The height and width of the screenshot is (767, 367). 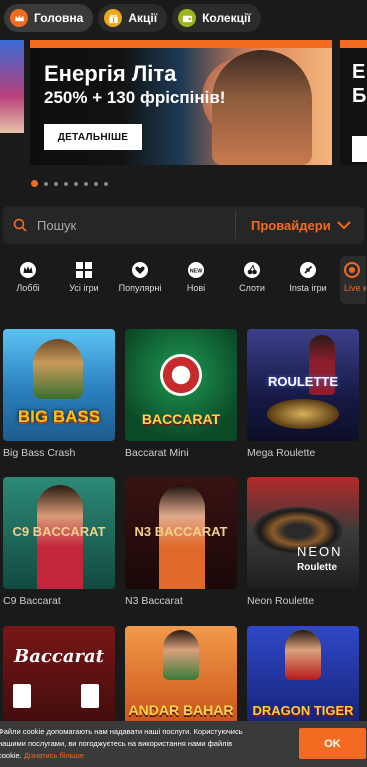 What do you see at coordinates (303, 533) in the screenshot?
I see `game-thumbnail: NEON Roulette` at bounding box center [303, 533].